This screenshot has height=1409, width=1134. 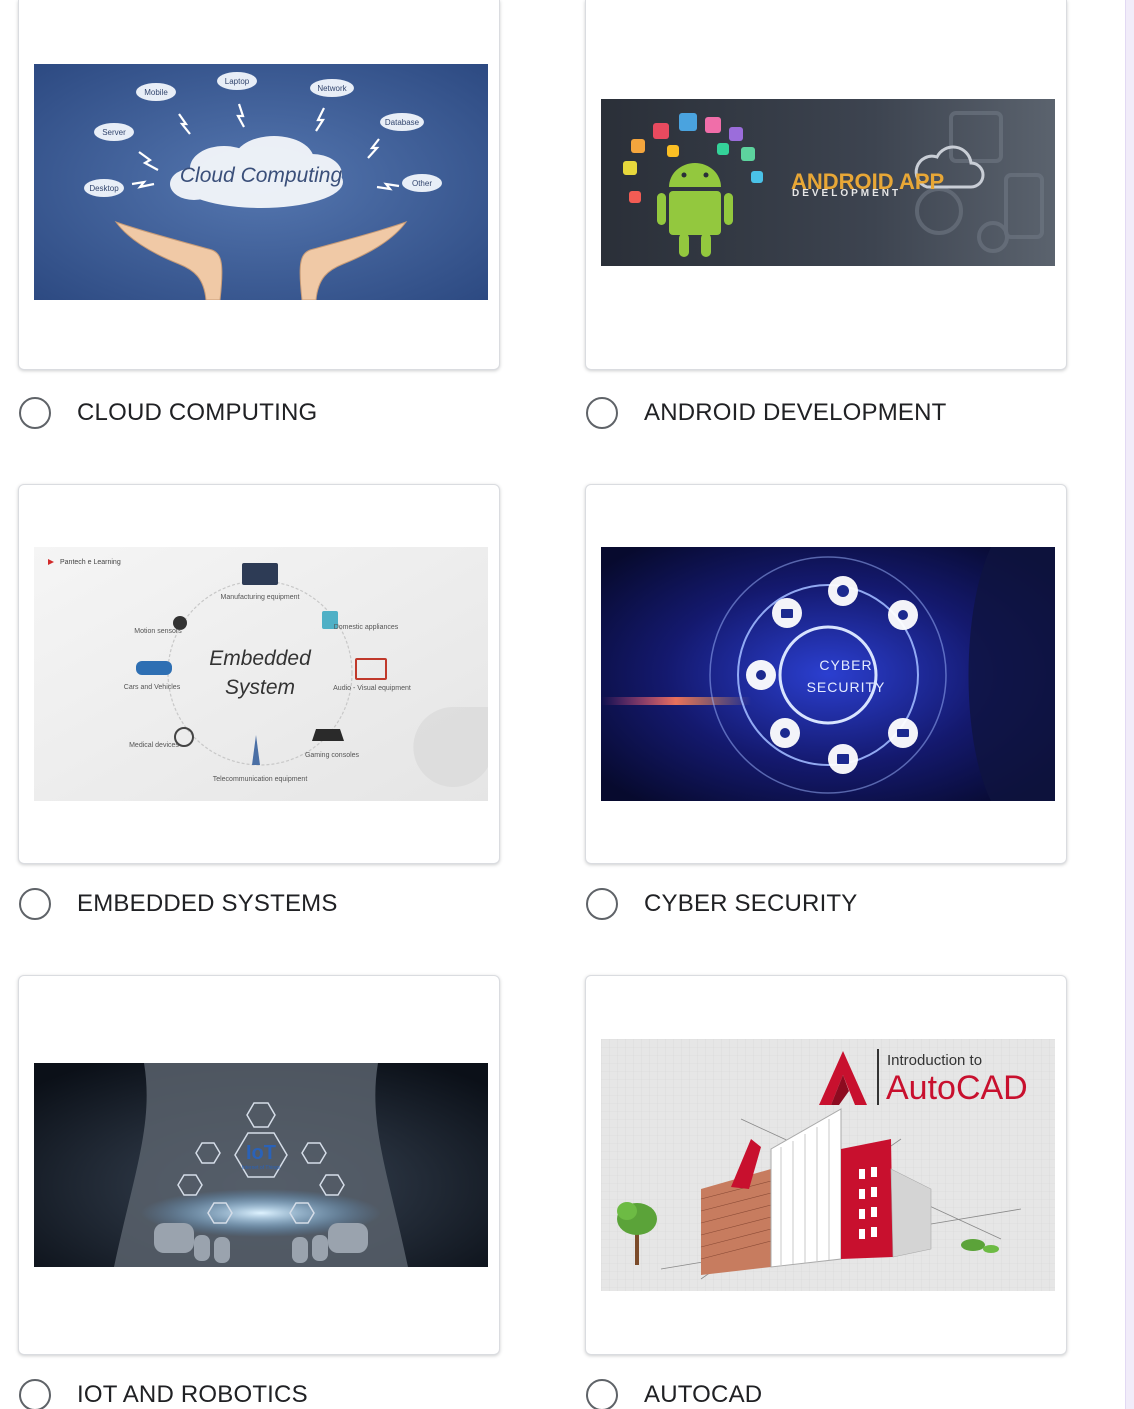 I want to click on iot-image-subtitle: Internet of Things, so click(x=261, y=1168).